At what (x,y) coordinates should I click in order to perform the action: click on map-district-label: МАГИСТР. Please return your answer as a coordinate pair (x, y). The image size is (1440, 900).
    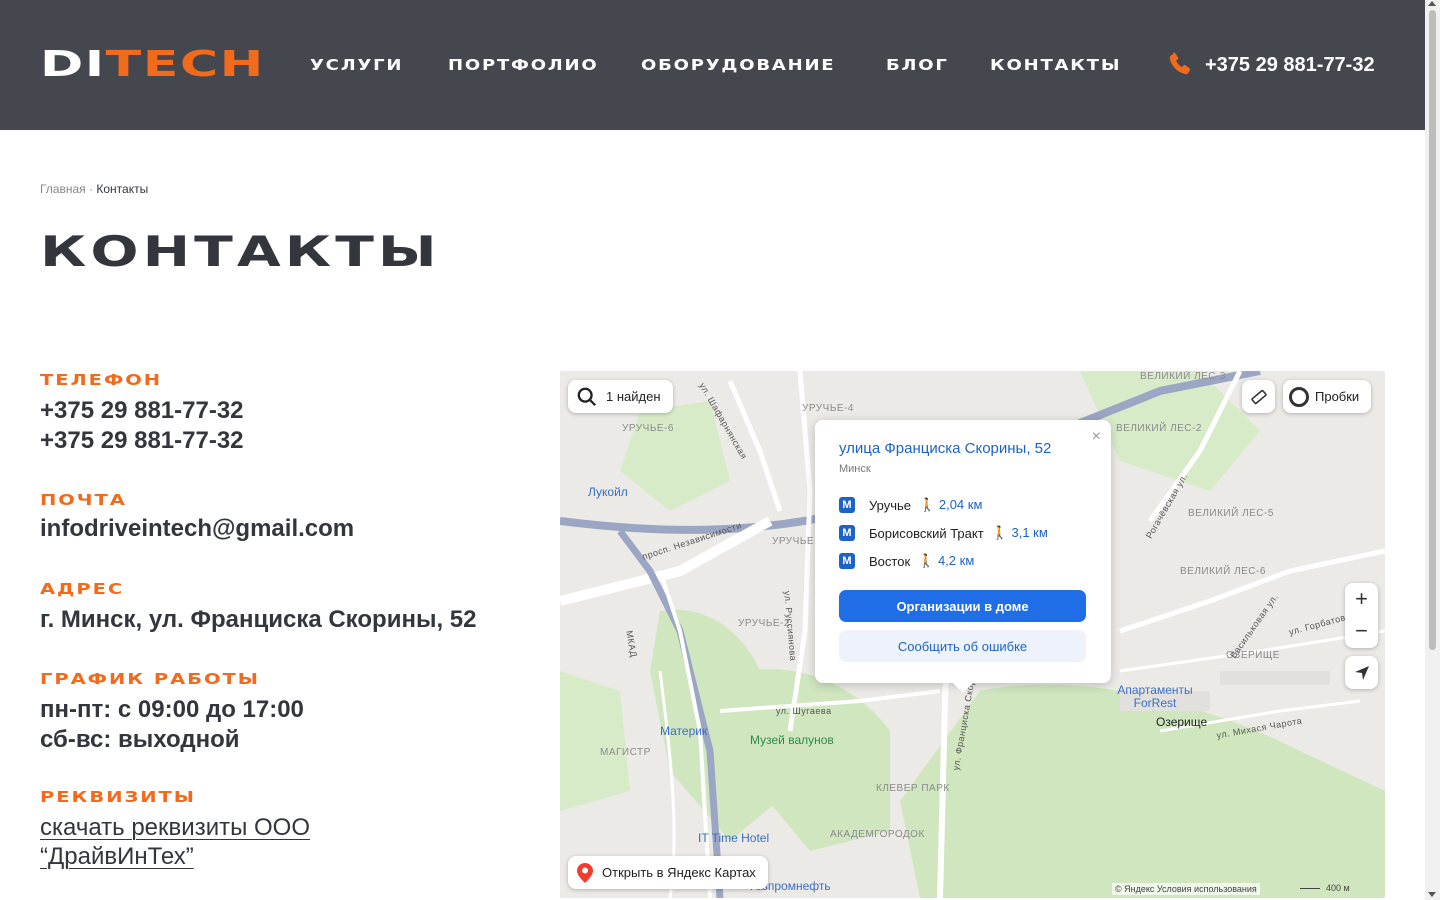
    Looking at the image, I should click on (625, 752).